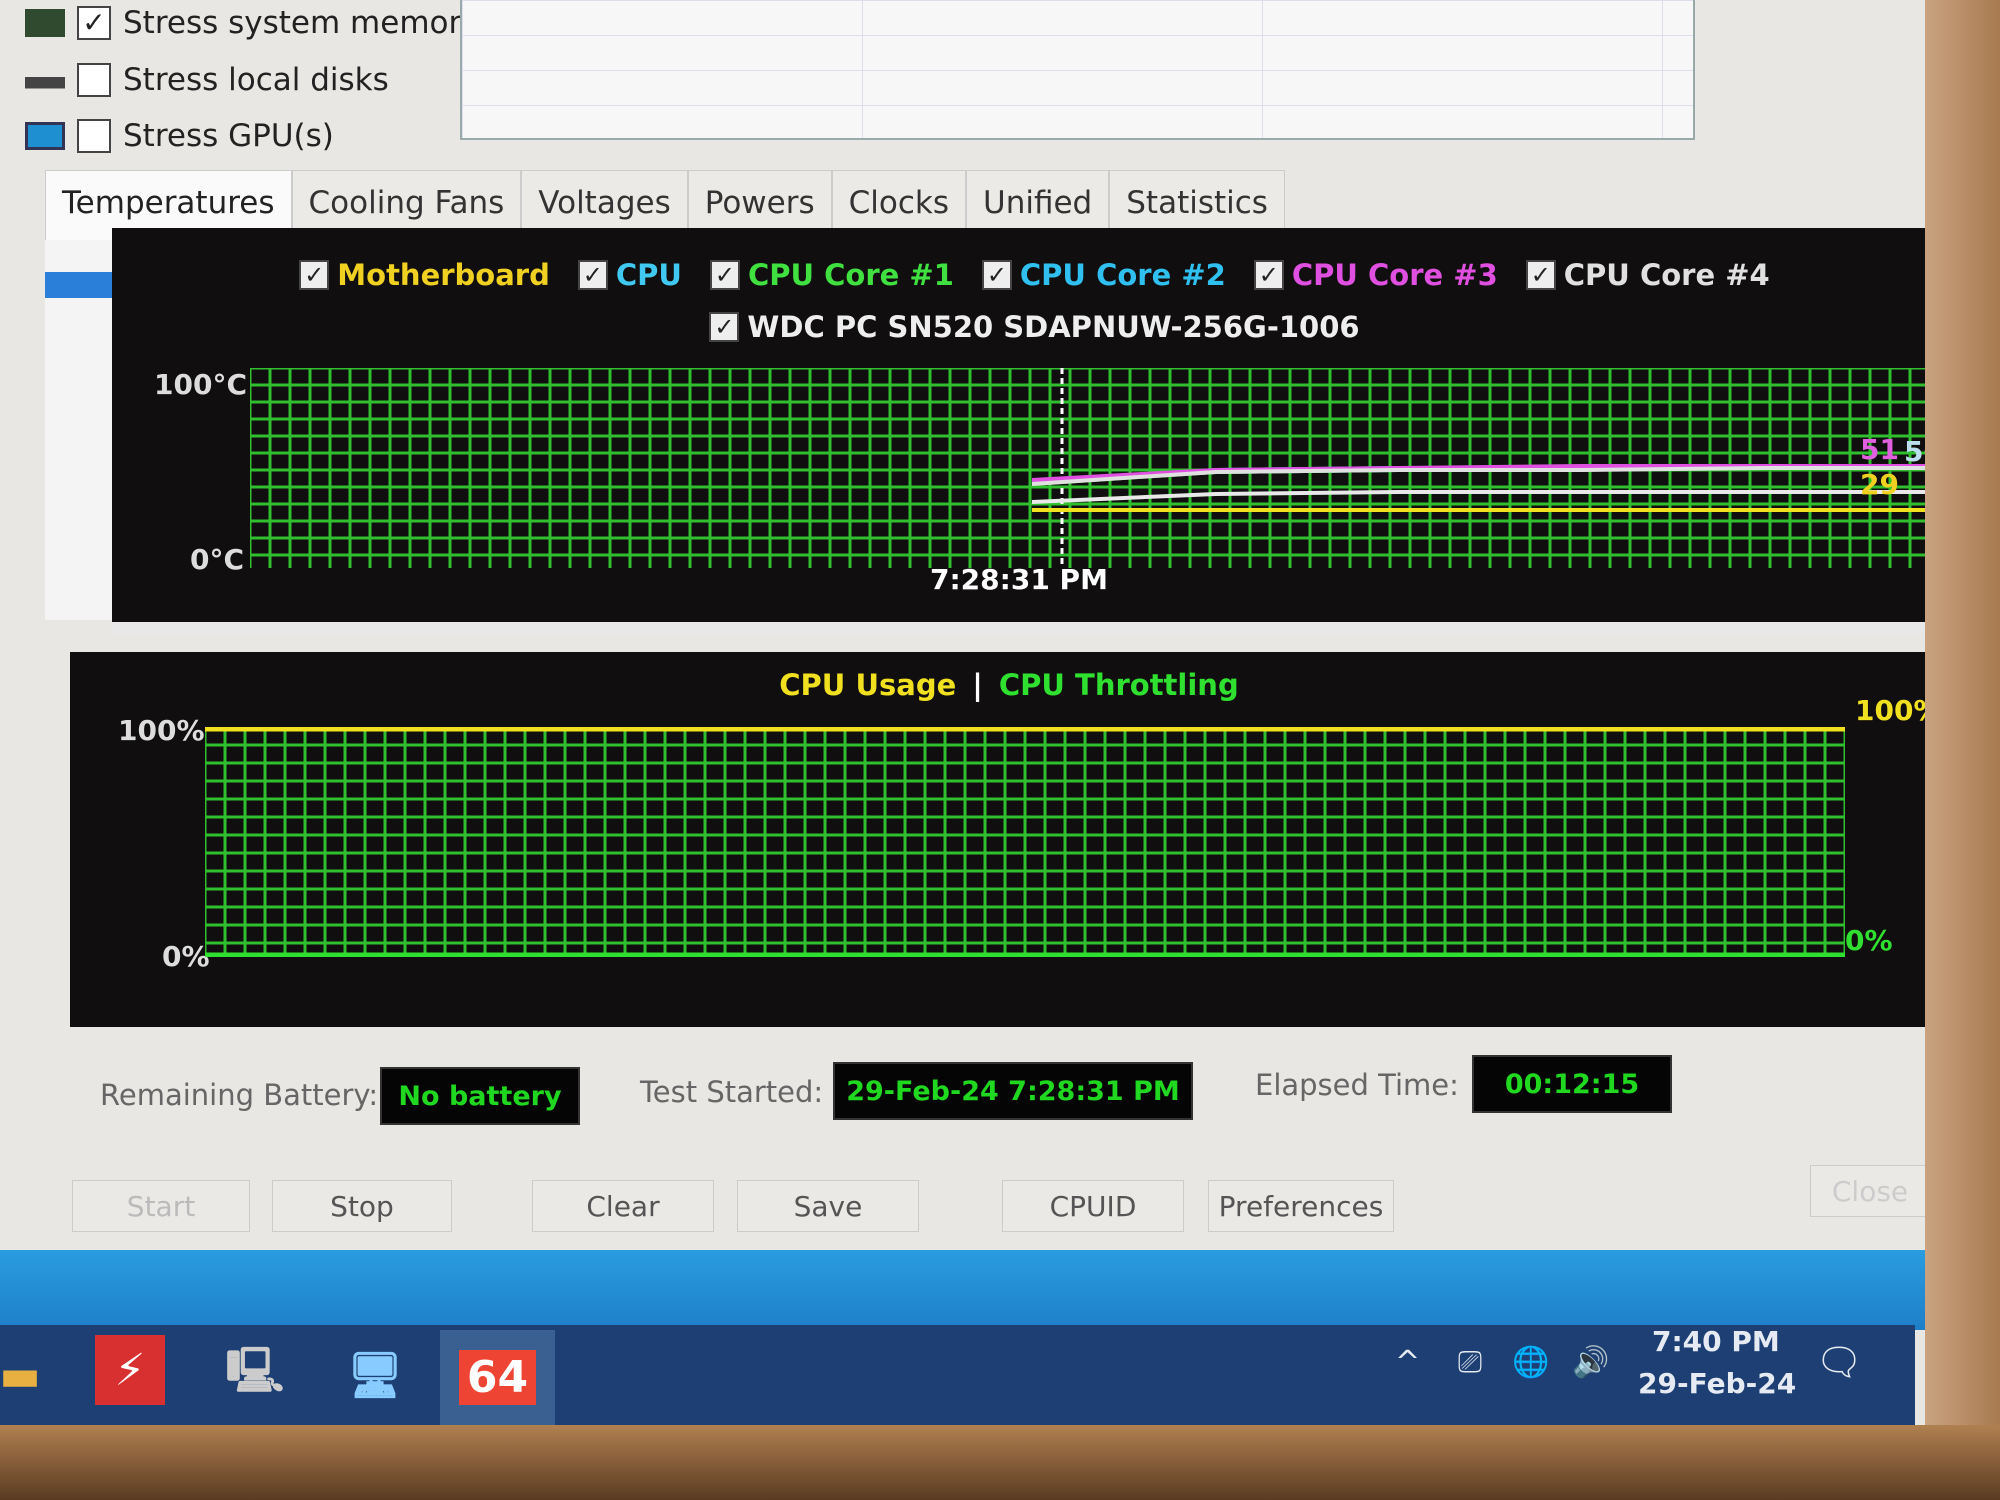 Image resolution: width=2000 pixels, height=1500 pixels. What do you see at coordinates (255, 1375) in the screenshot?
I see `computer-icon: 🖳` at bounding box center [255, 1375].